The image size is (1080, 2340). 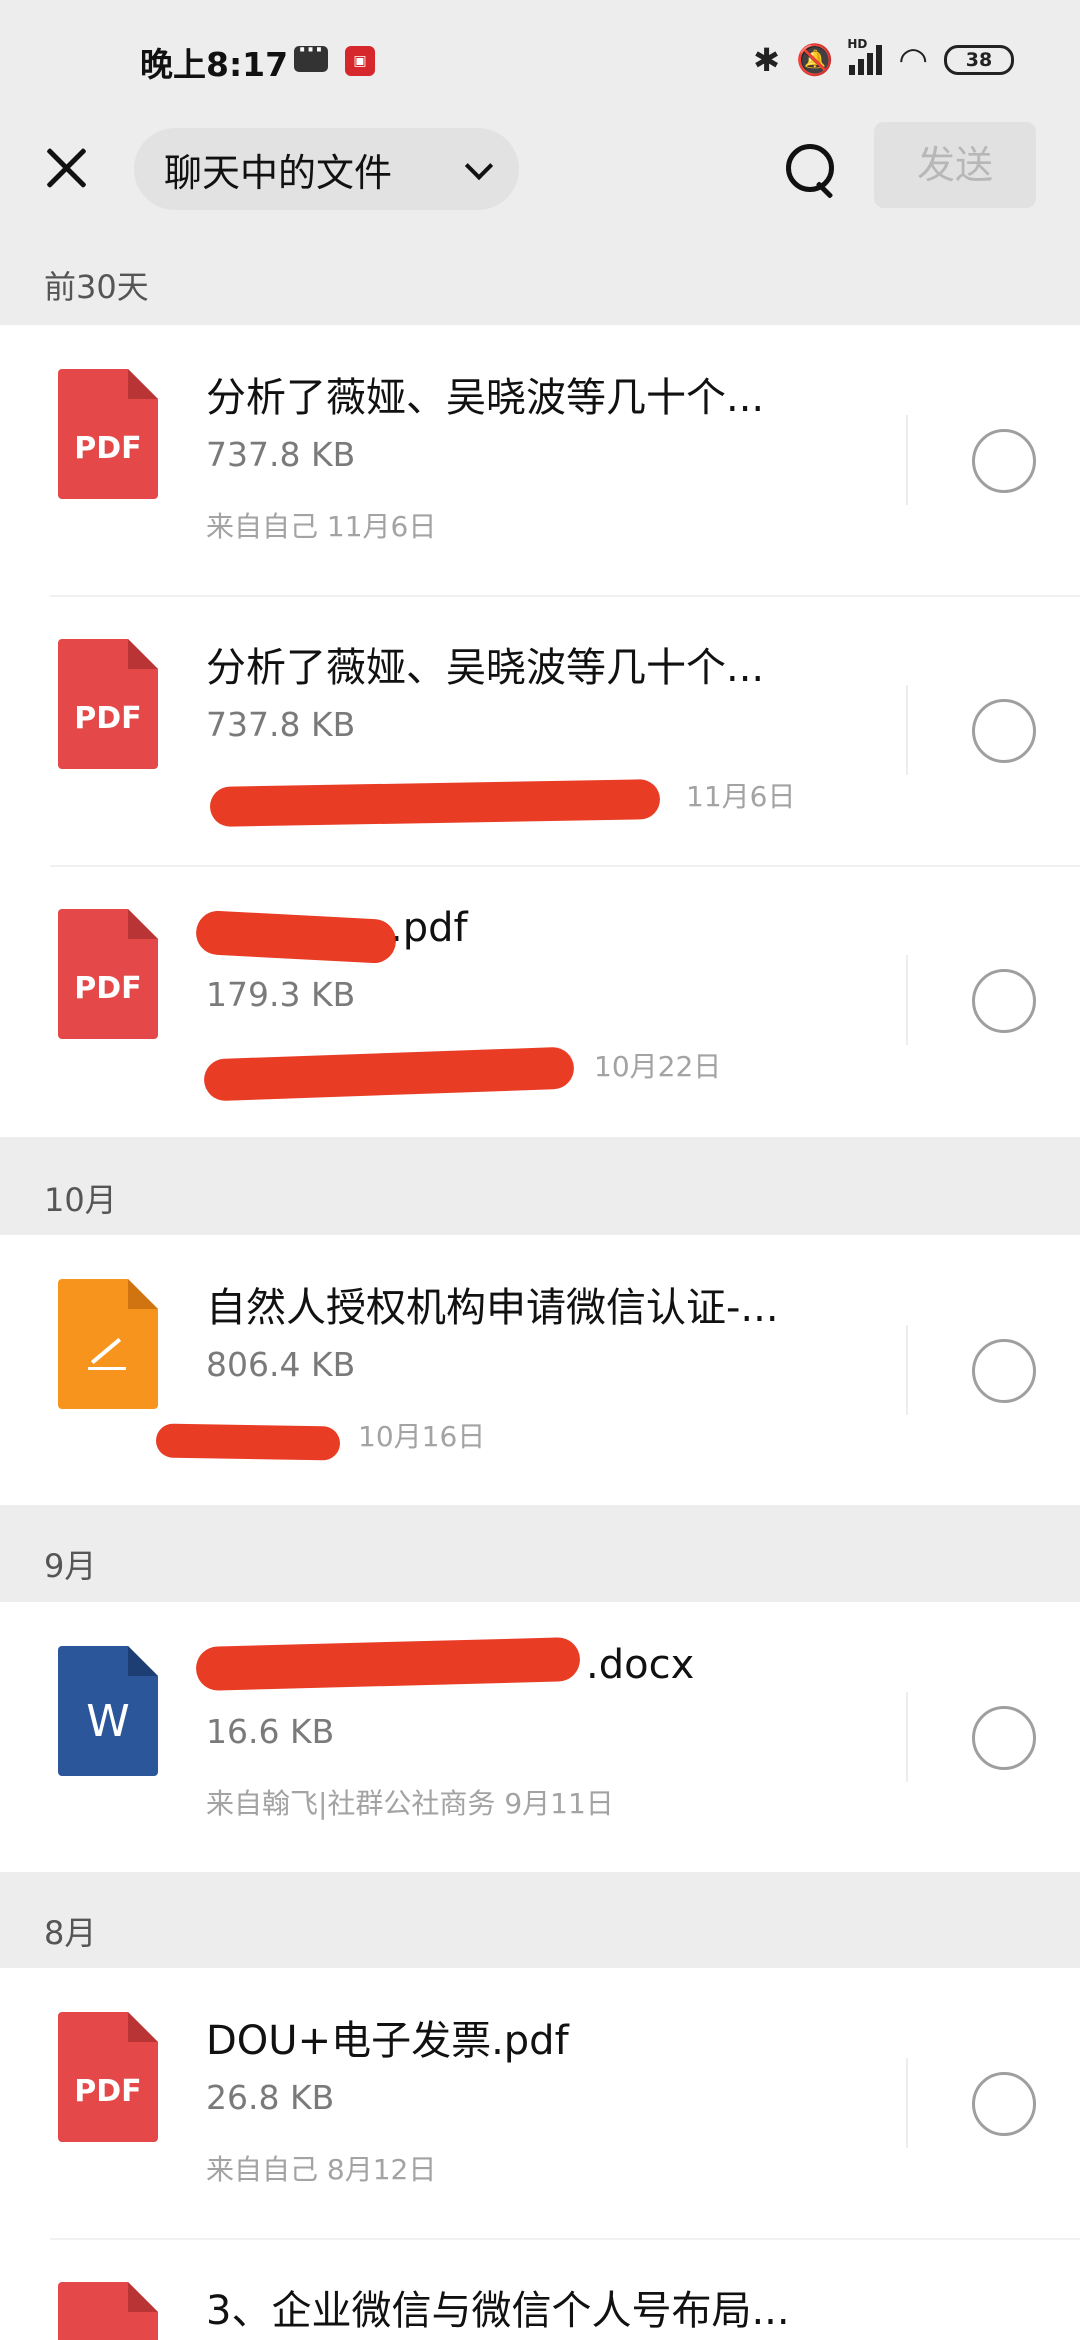 I want to click on file-group: W .docx 16.6 KB 来自翰飞|社群公社商务 9月11日, so click(x=540, y=1737).